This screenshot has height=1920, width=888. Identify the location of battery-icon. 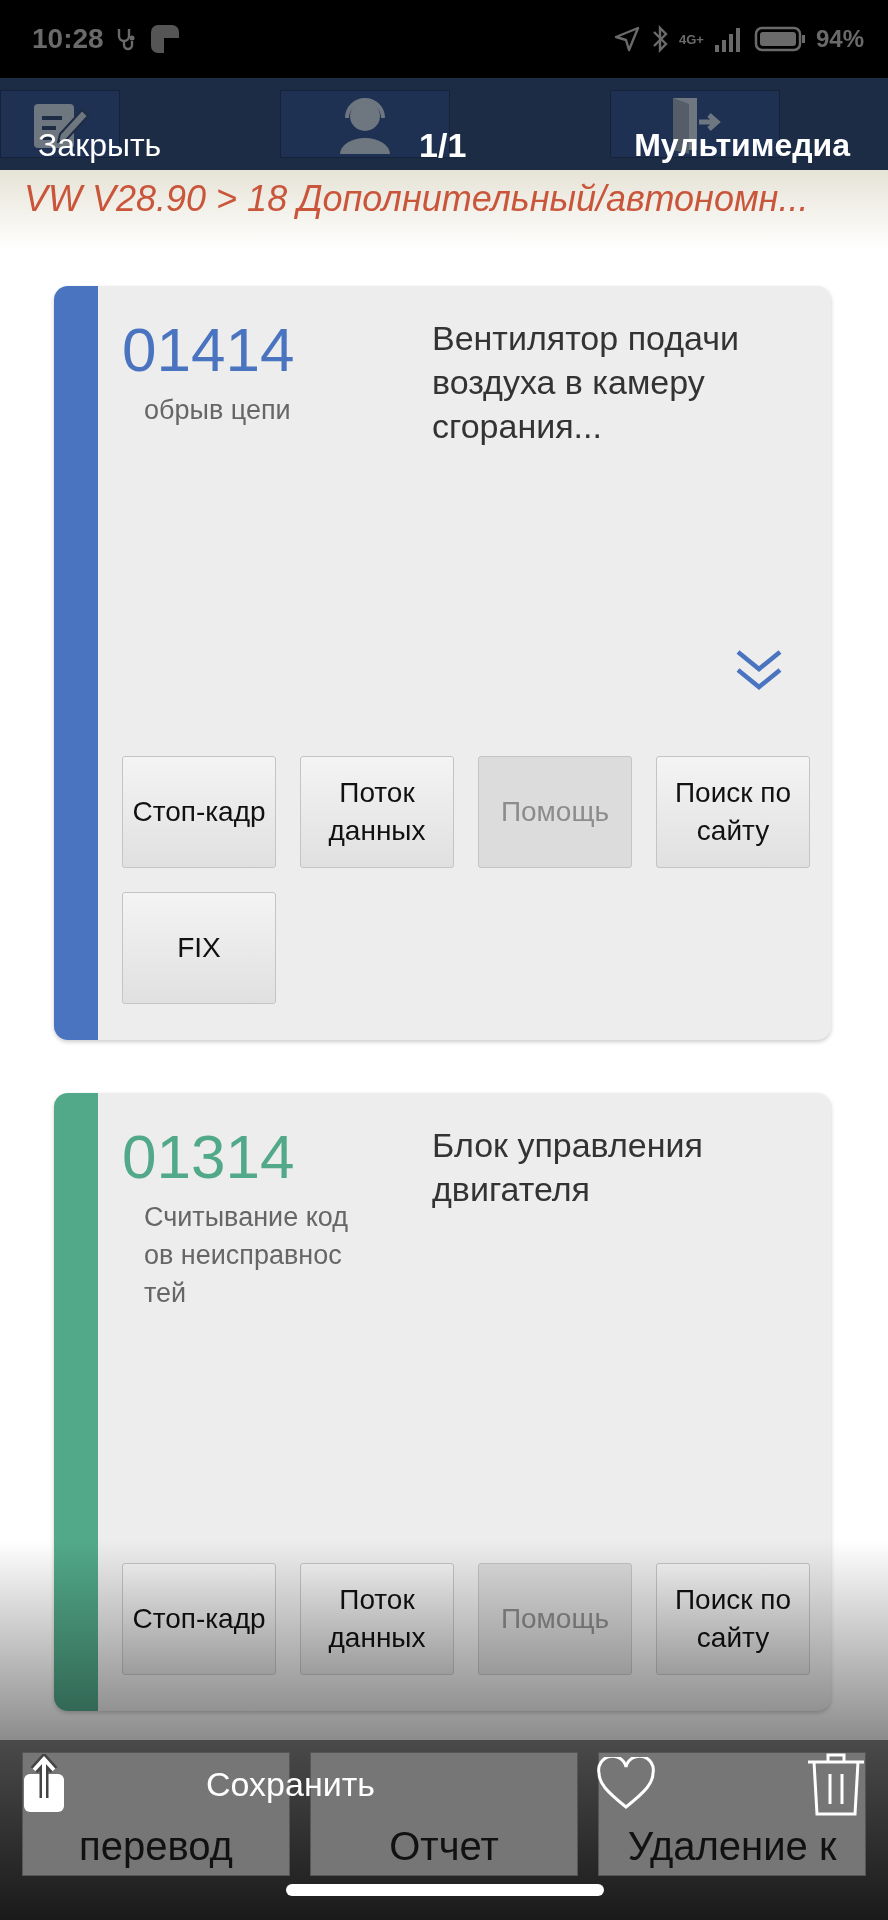
(779, 39).